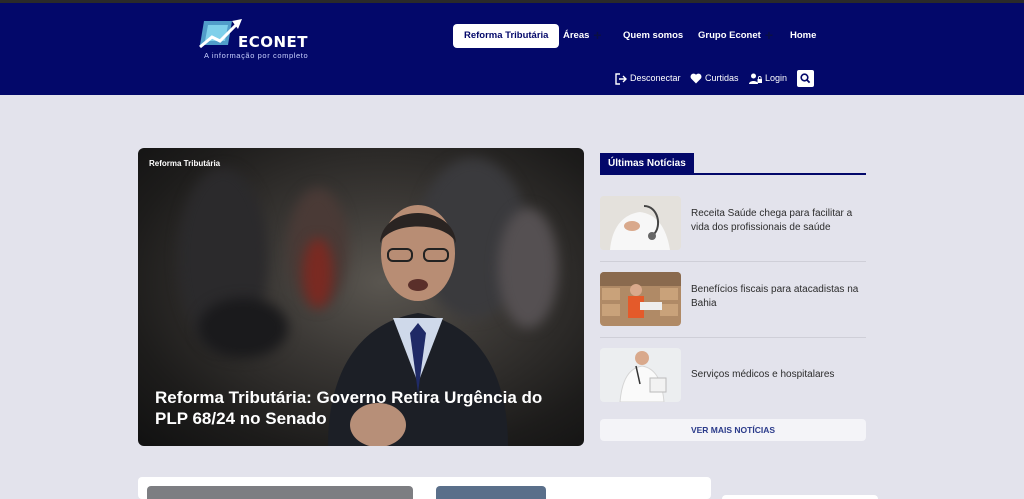 Image resolution: width=1024 pixels, height=499 pixels. What do you see at coordinates (621, 78) in the screenshot?
I see `logout-icon` at bounding box center [621, 78].